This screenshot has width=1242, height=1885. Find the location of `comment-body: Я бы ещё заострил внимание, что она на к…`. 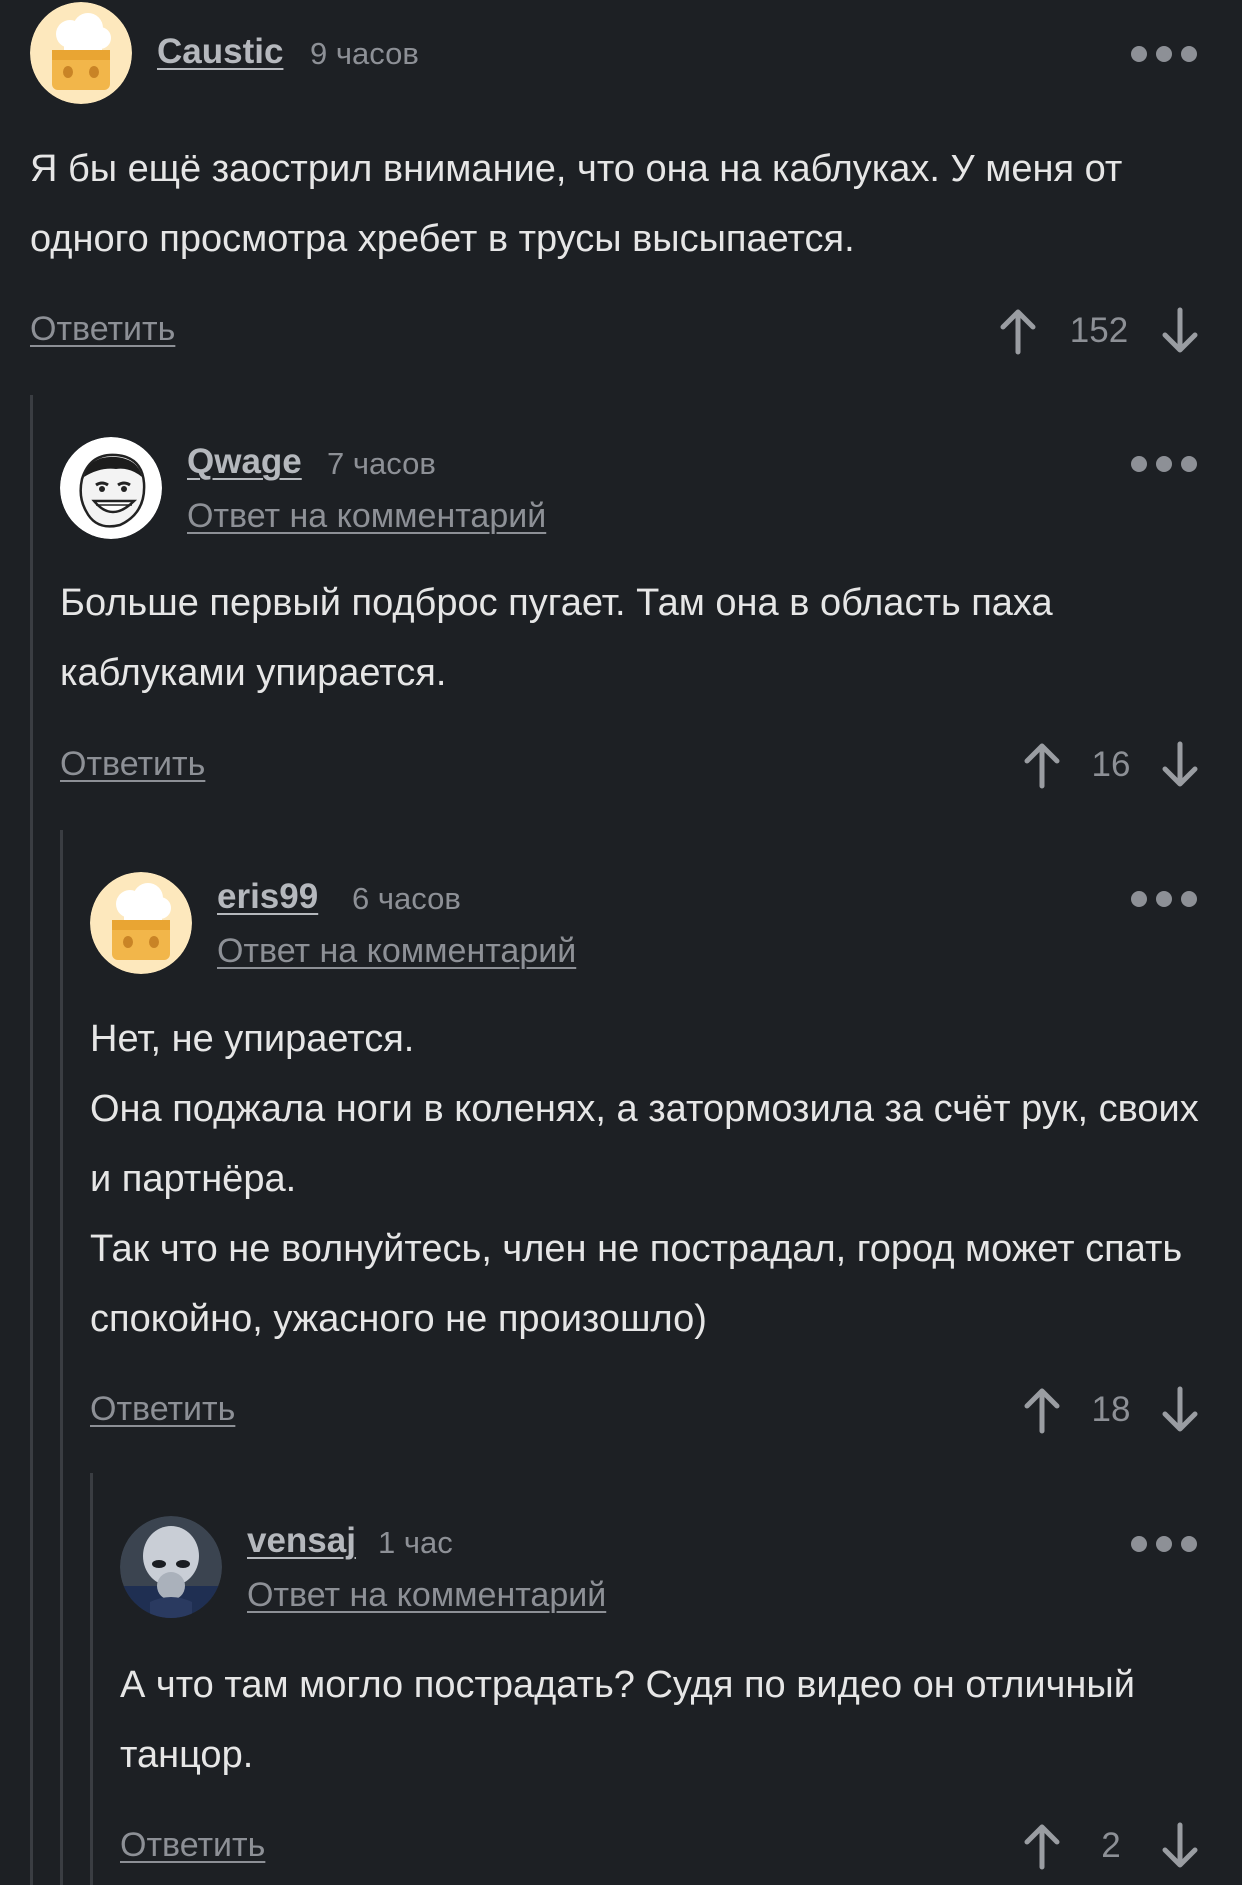

comment-body: Я бы ещё заострил внимание, что она на к… is located at coordinates (576, 204).